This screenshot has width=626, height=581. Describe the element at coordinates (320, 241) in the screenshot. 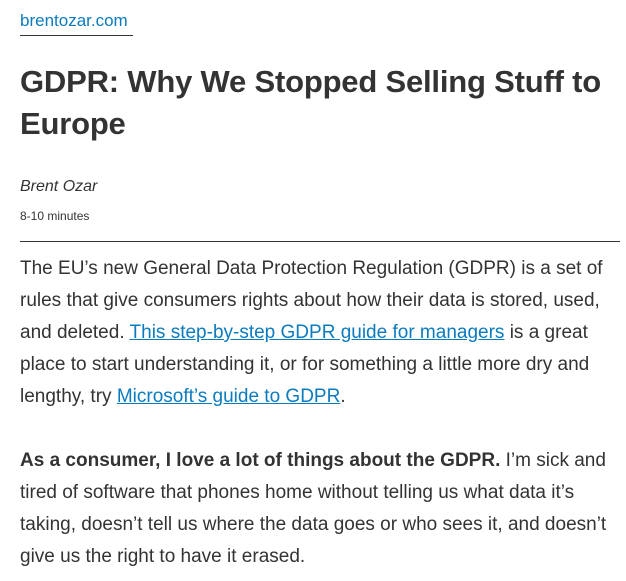

I see `header-divider` at that location.